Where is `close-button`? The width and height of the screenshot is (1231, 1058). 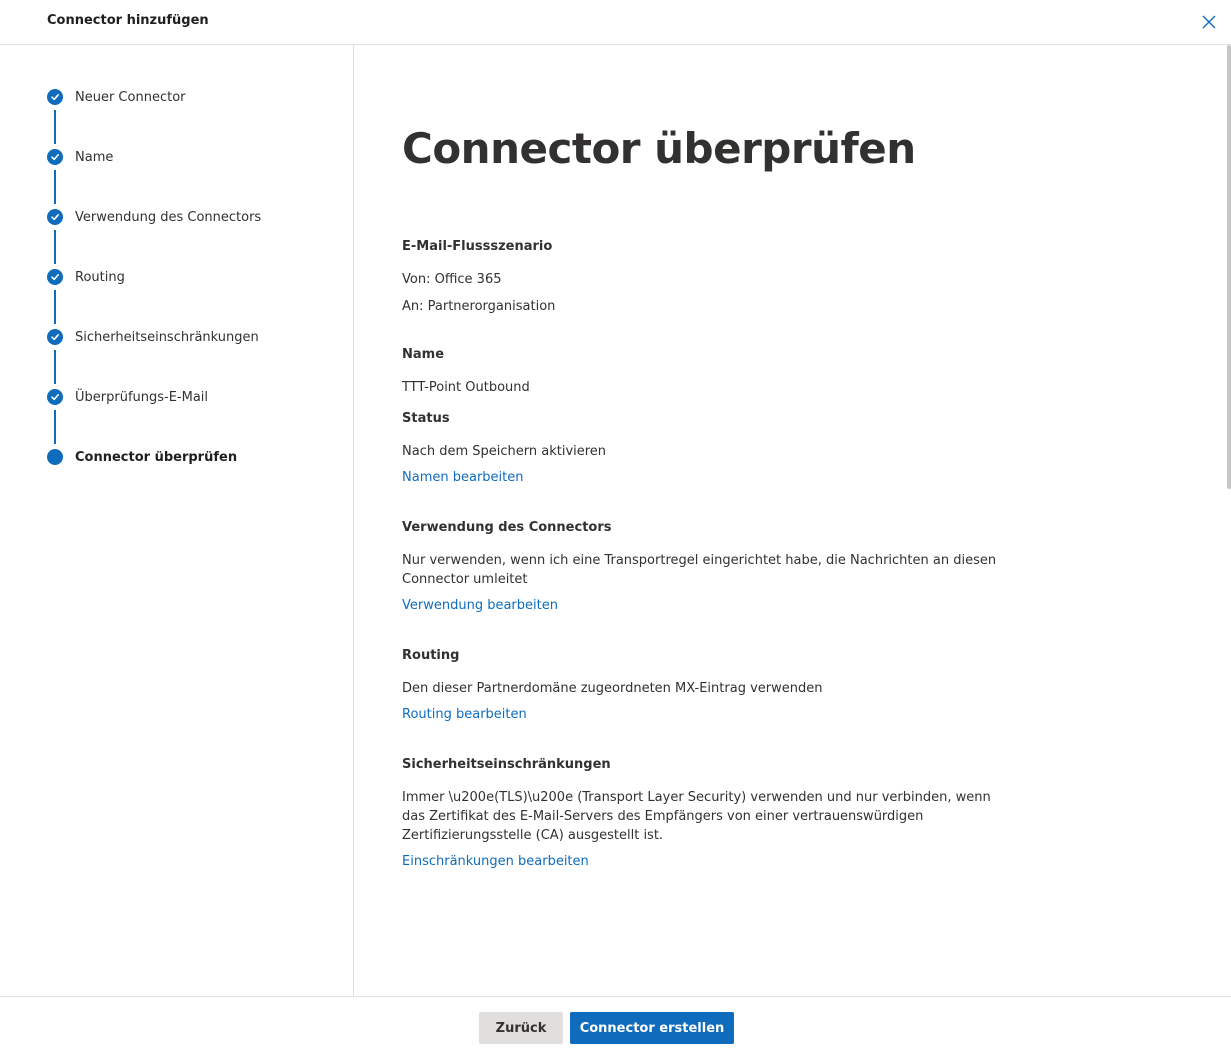 close-button is located at coordinates (1209, 22).